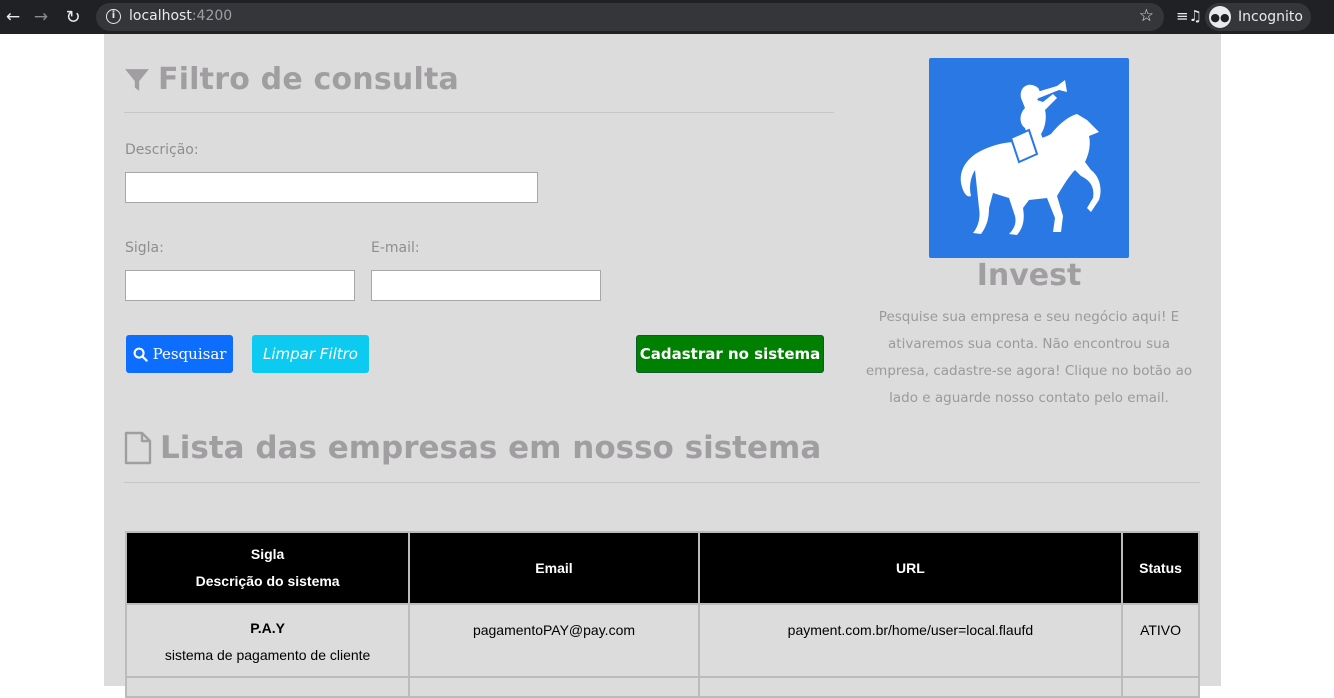  Describe the element at coordinates (267, 628) in the screenshot. I see `cell-sigla: P.A.Y` at that location.